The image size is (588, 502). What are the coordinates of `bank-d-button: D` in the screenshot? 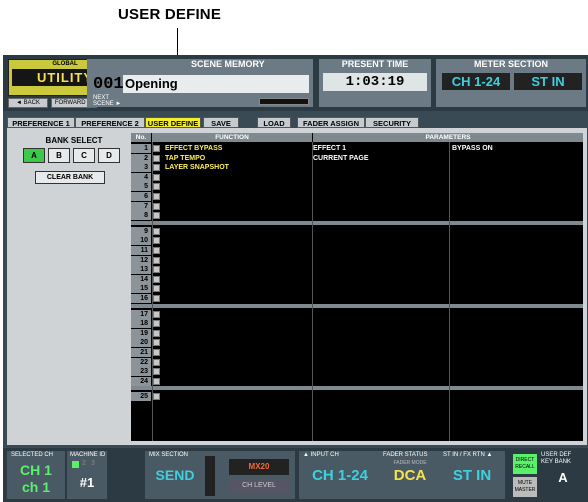 It's located at (109, 155).